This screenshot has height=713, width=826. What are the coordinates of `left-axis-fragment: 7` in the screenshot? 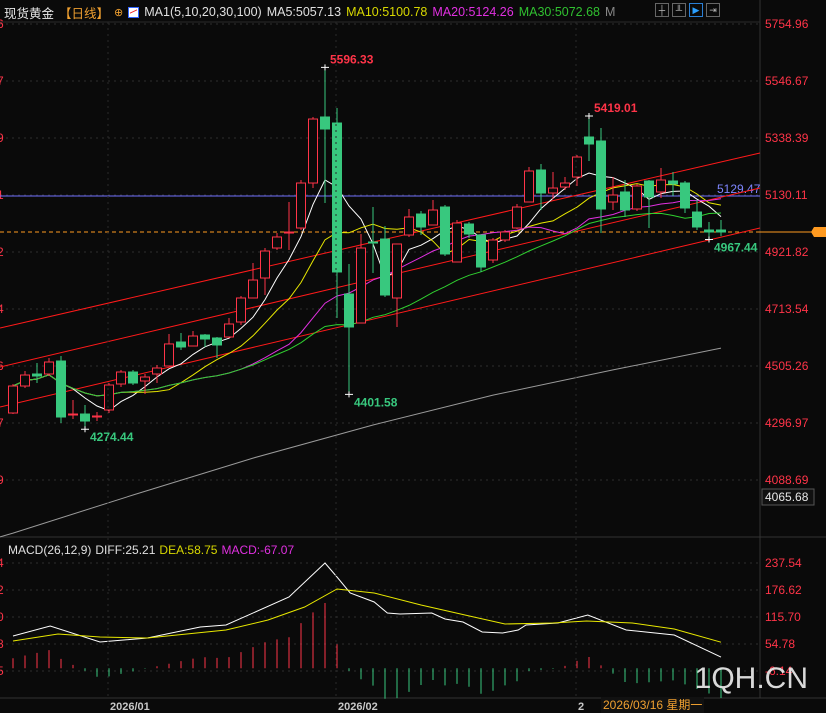 It's located at (2, 423).